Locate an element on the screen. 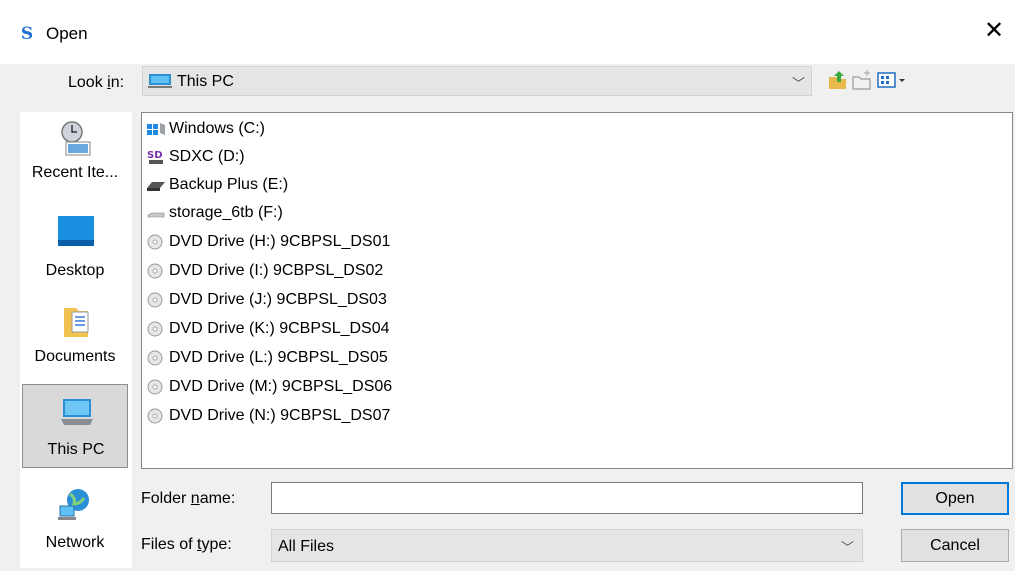 The height and width of the screenshot is (571, 1015). place-documents: Documents is located at coordinates (75, 338).